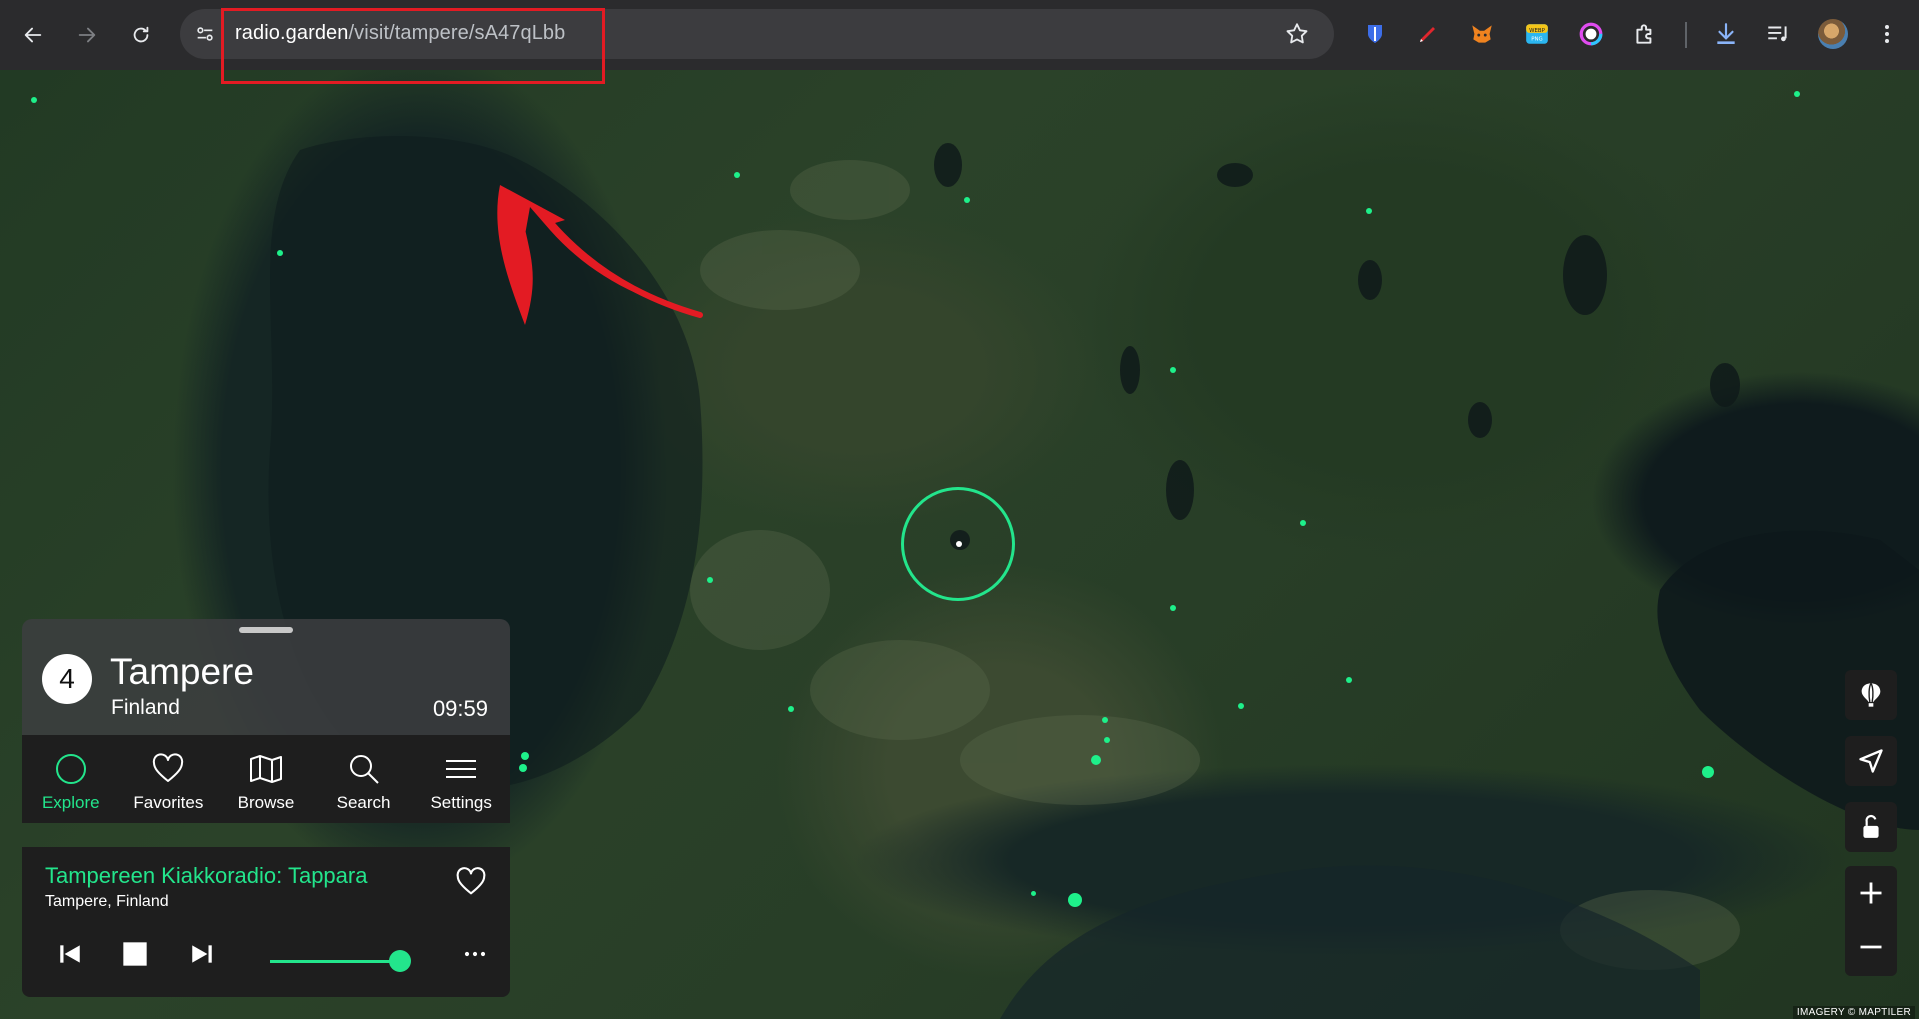 This screenshot has width=1919, height=1019. I want to click on forward-icon, so click(87, 35).